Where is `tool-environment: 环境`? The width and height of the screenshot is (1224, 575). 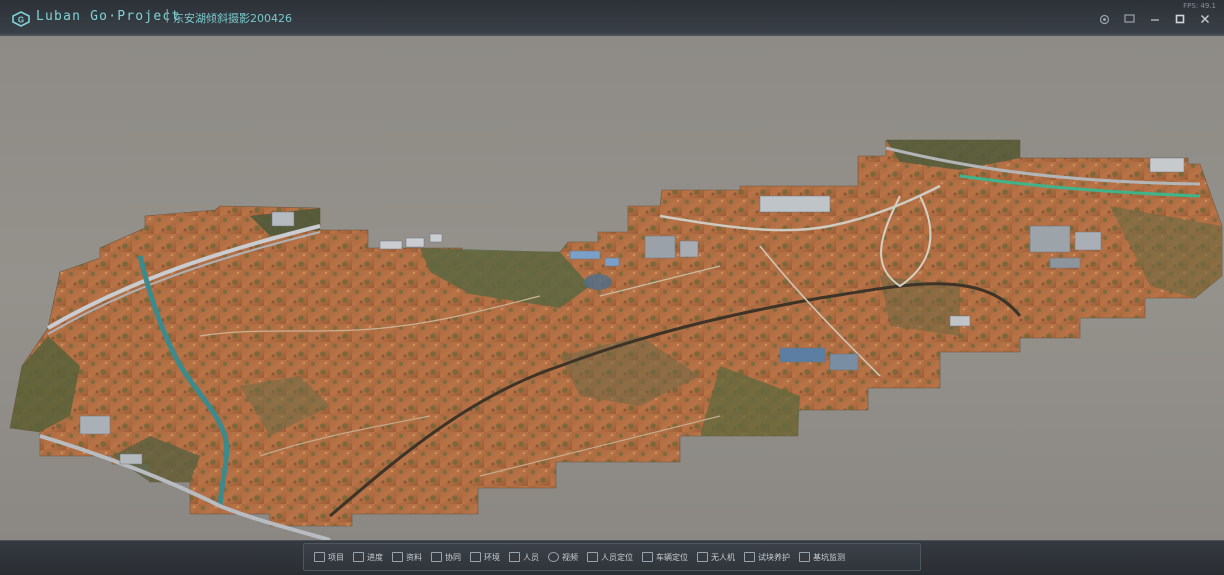 tool-environment: 环境 is located at coordinates (485, 557).